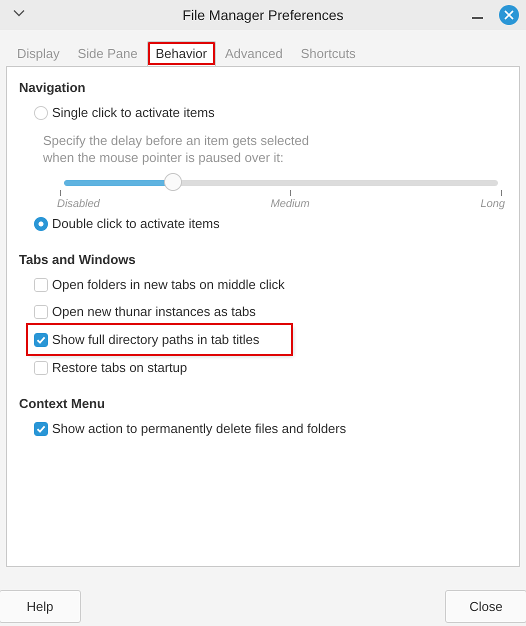 This screenshot has height=626, width=526. I want to click on checkbox-label: Open folders in new tabs on middle click, so click(168, 284).